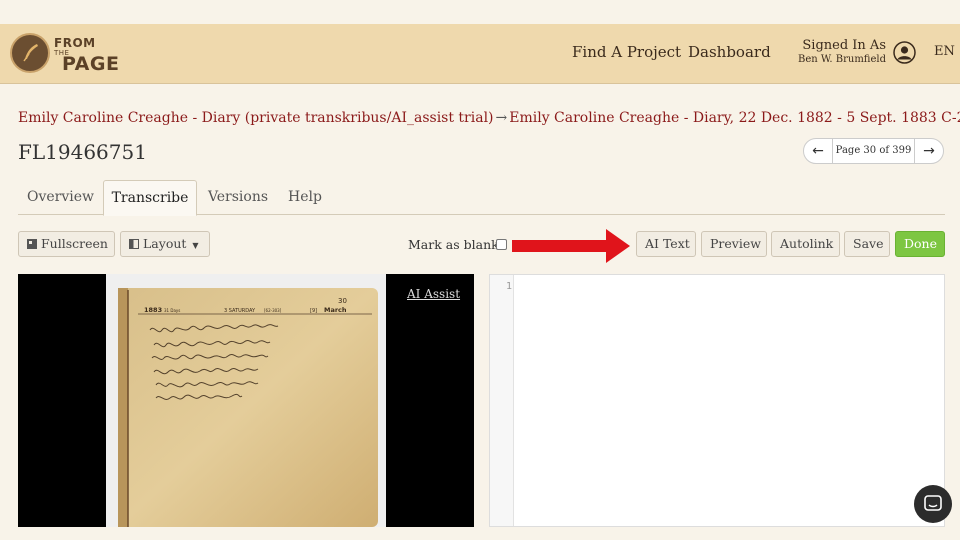  Describe the element at coordinates (91, 64) in the screenshot. I see `logo-text-page: PAGE` at that location.